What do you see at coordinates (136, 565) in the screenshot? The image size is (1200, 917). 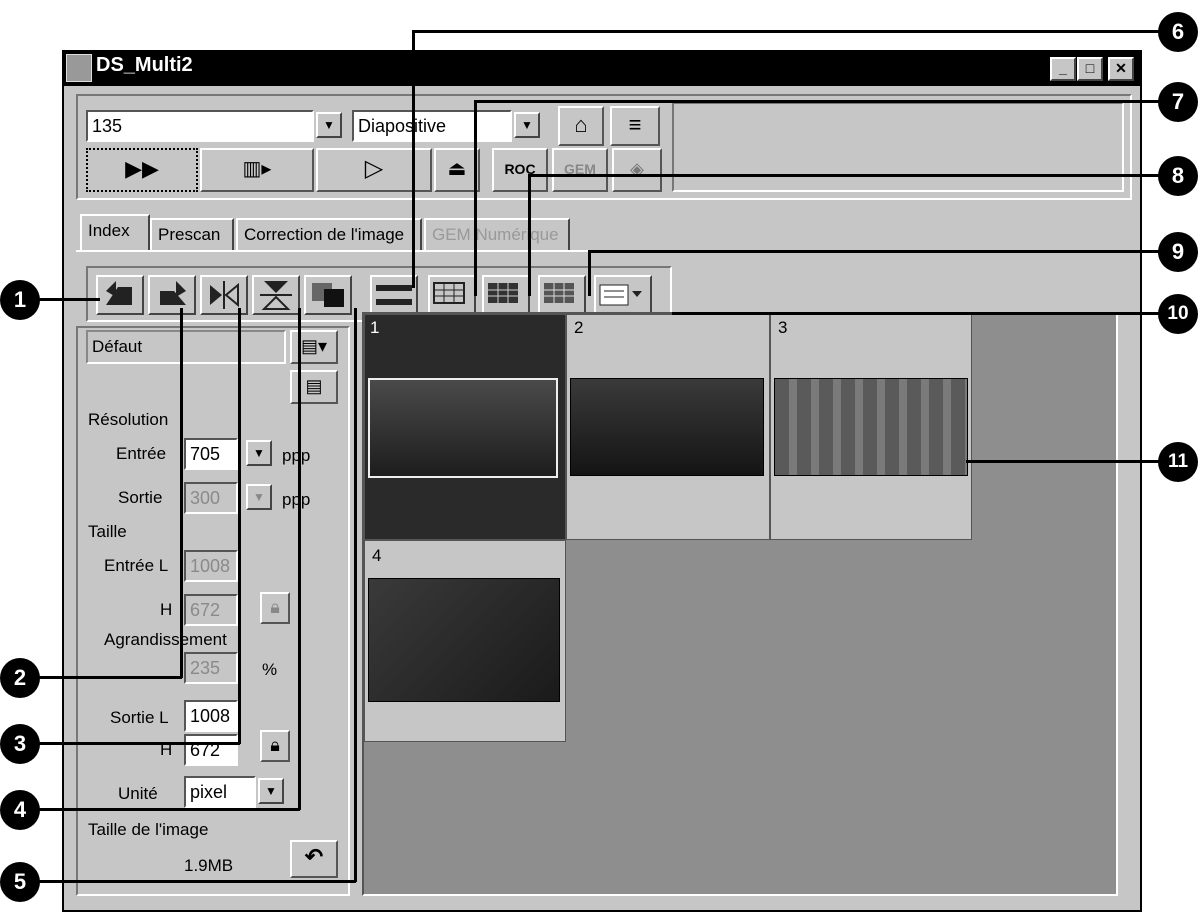 I see `input-width-label: Entrée L` at bounding box center [136, 565].